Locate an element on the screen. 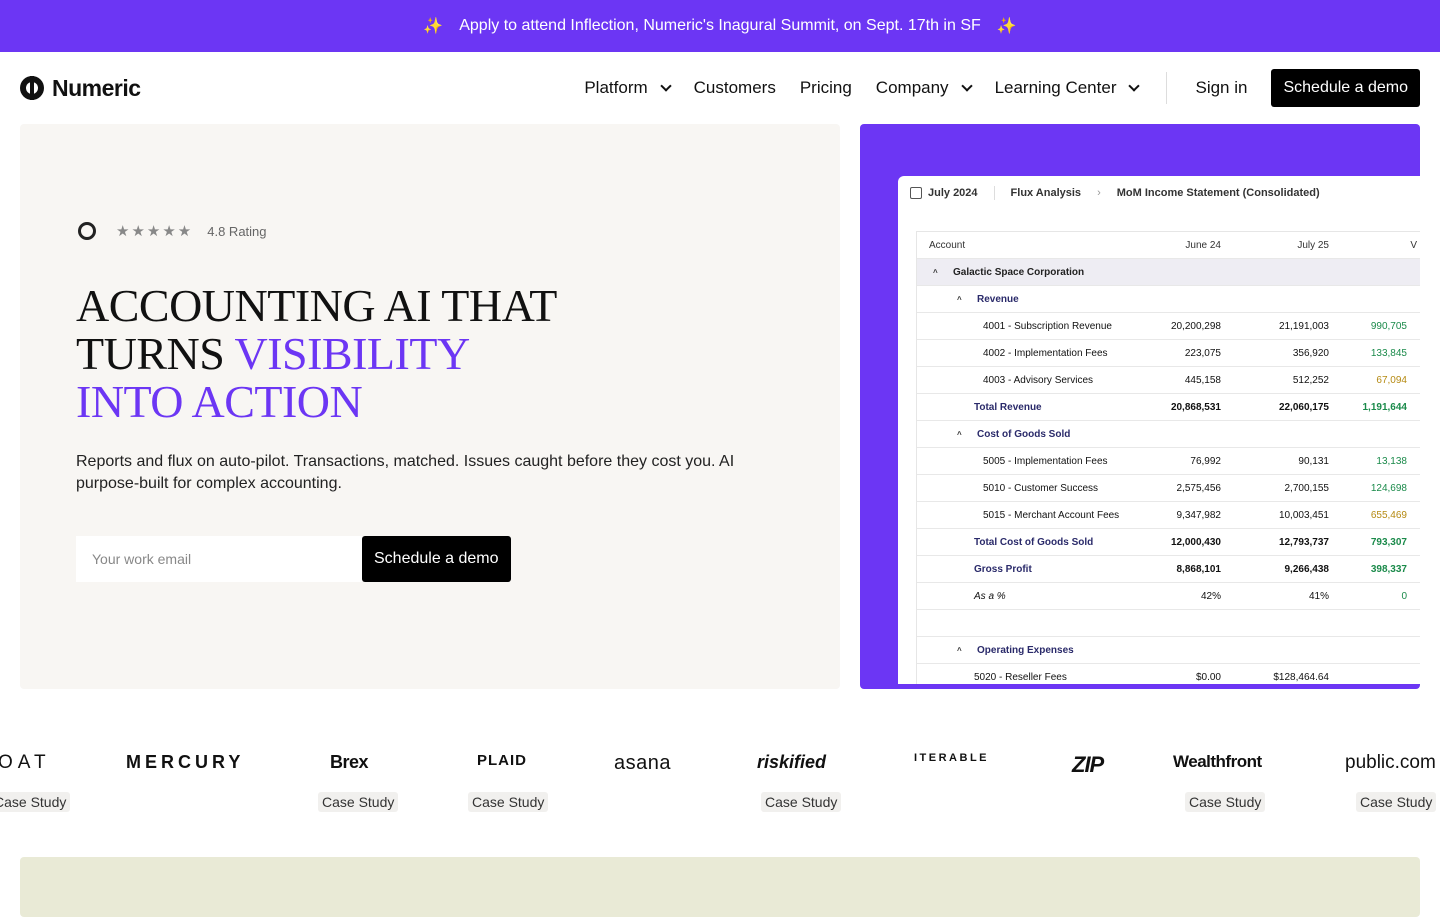  customer-logo-name: OAT is located at coordinates (25, 762).